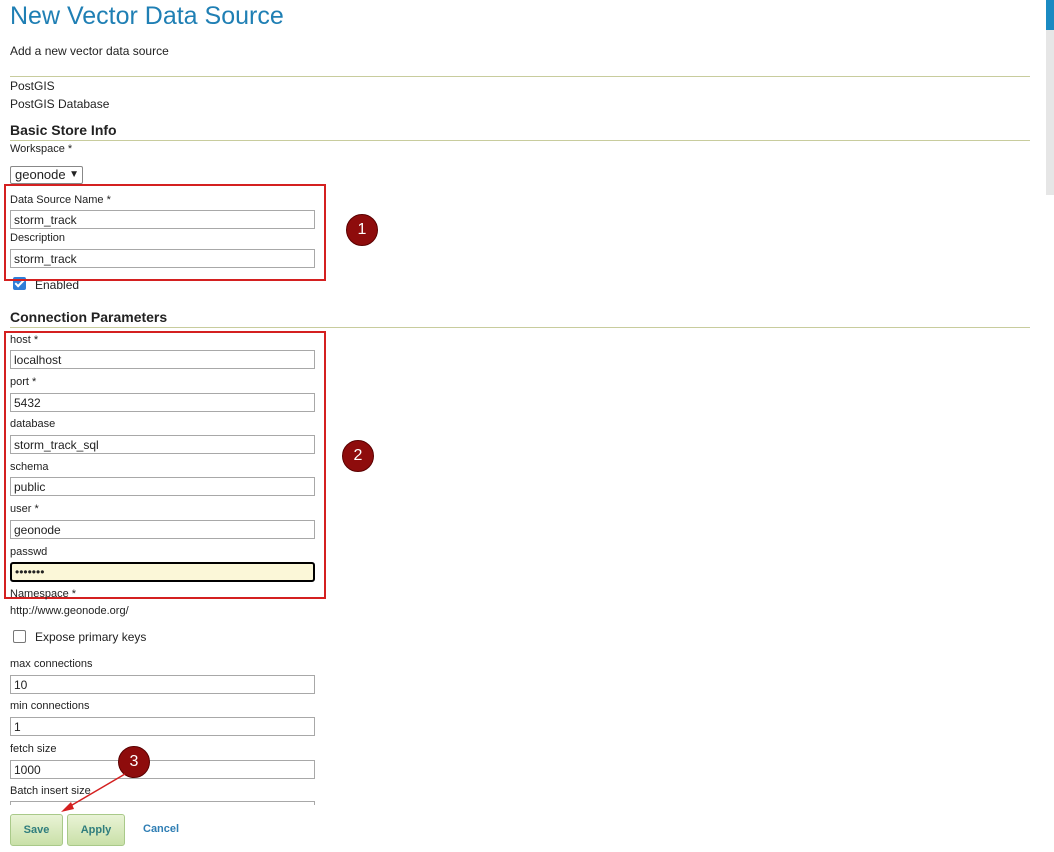 This screenshot has height=852, width=1054. I want to click on page-title: New Vector Data Source, so click(147, 16).